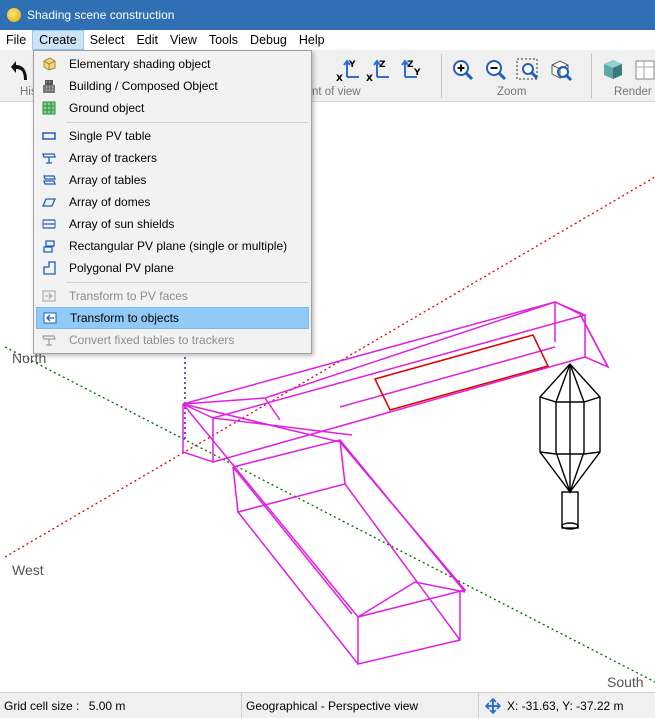 The image size is (655, 718). Describe the element at coordinates (268, 40) in the screenshot. I see `menu-debug: Debug` at that location.